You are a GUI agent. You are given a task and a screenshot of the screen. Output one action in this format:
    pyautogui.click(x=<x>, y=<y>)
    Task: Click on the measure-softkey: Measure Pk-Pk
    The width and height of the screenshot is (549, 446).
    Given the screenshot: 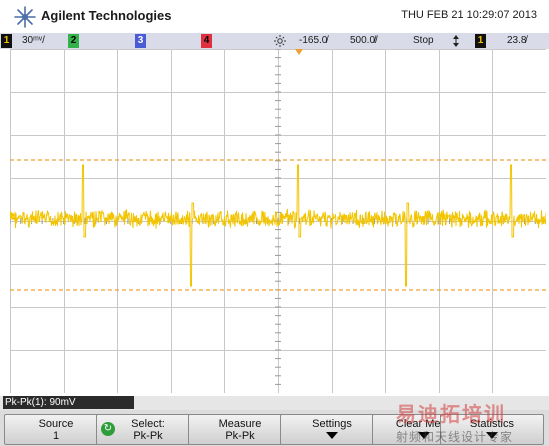 What is the action you would take?
    pyautogui.click(x=240, y=429)
    